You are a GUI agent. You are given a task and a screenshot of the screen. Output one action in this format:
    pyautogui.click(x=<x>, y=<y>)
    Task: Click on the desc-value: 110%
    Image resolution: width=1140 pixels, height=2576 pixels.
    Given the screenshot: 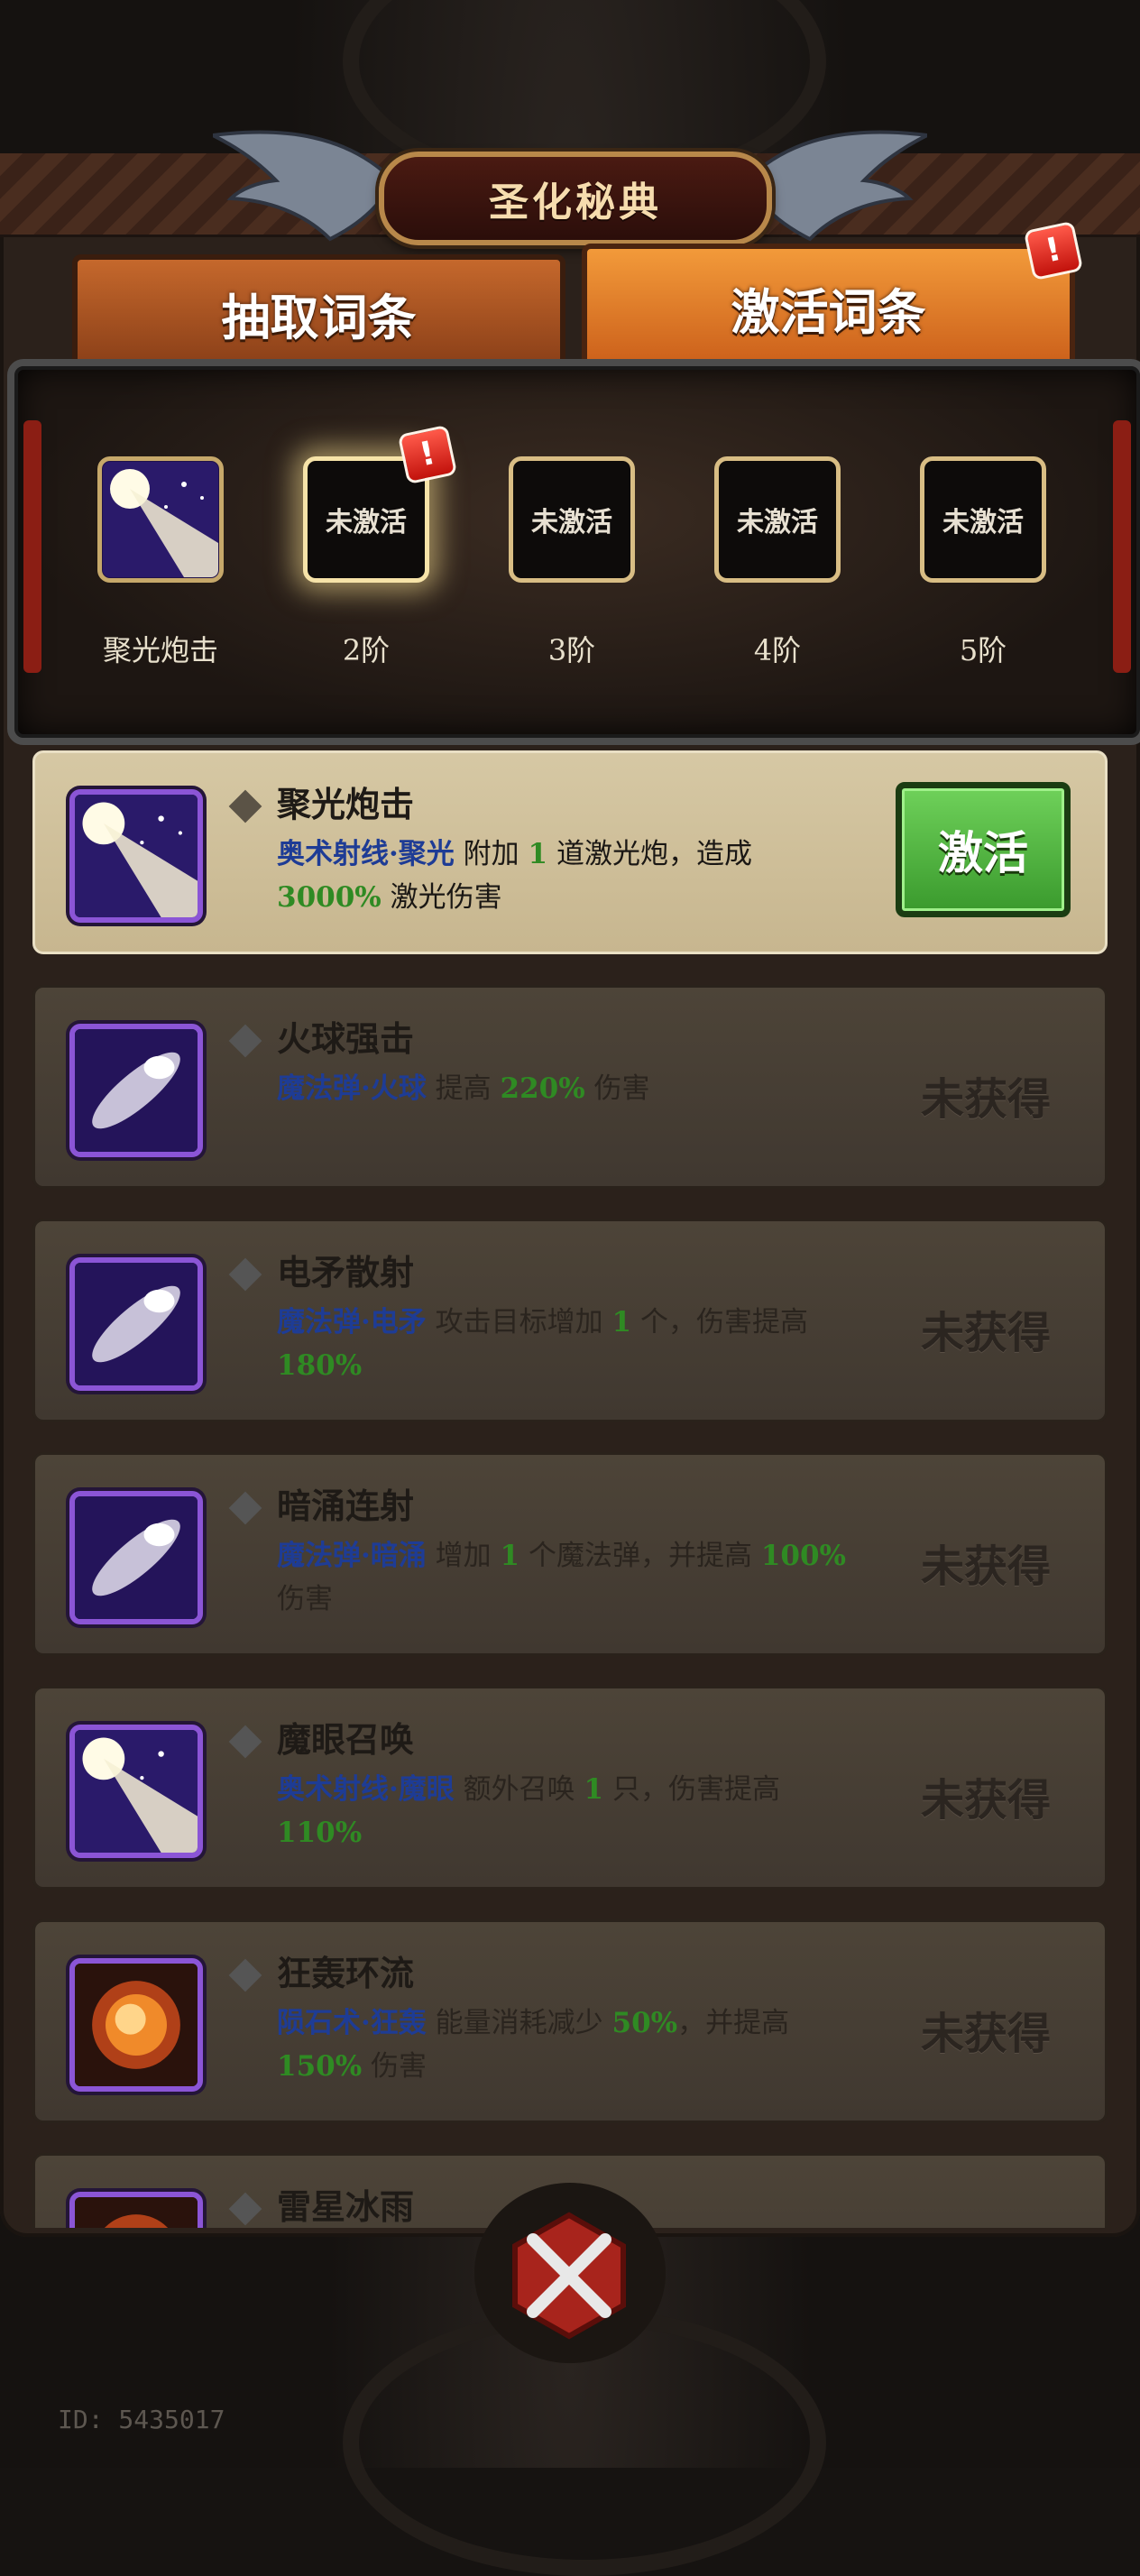 What is the action you would take?
    pyautogui.click(x=320, y=1833)
    